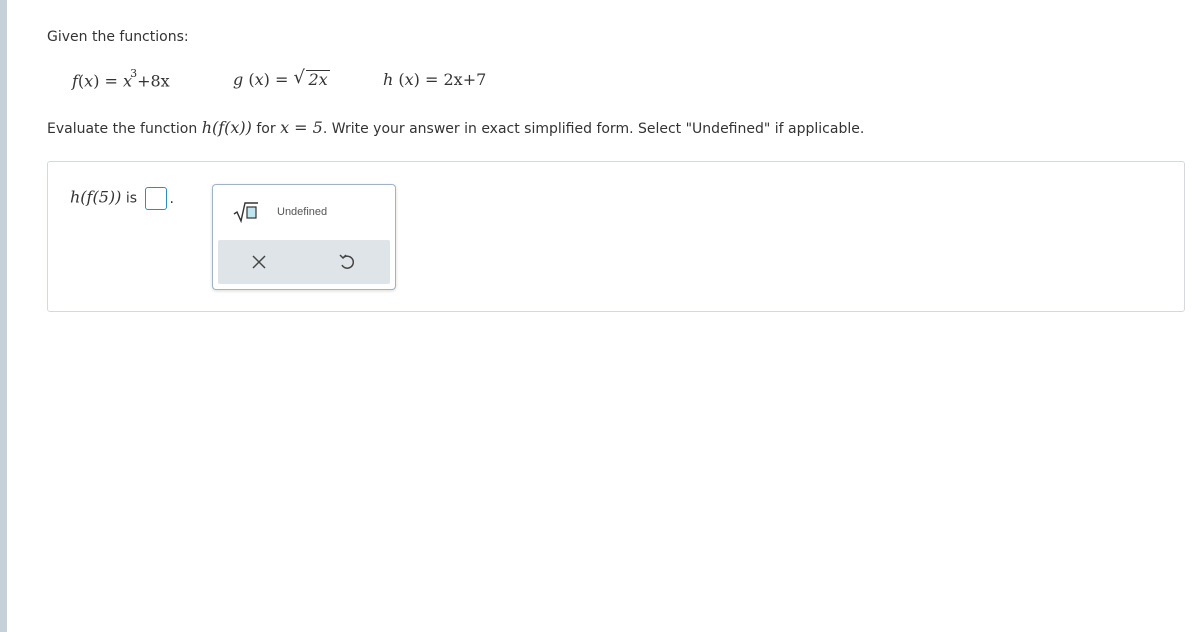 The image size is (1193, 632). I want to click on answer-is-label: is, so click(131, 198).